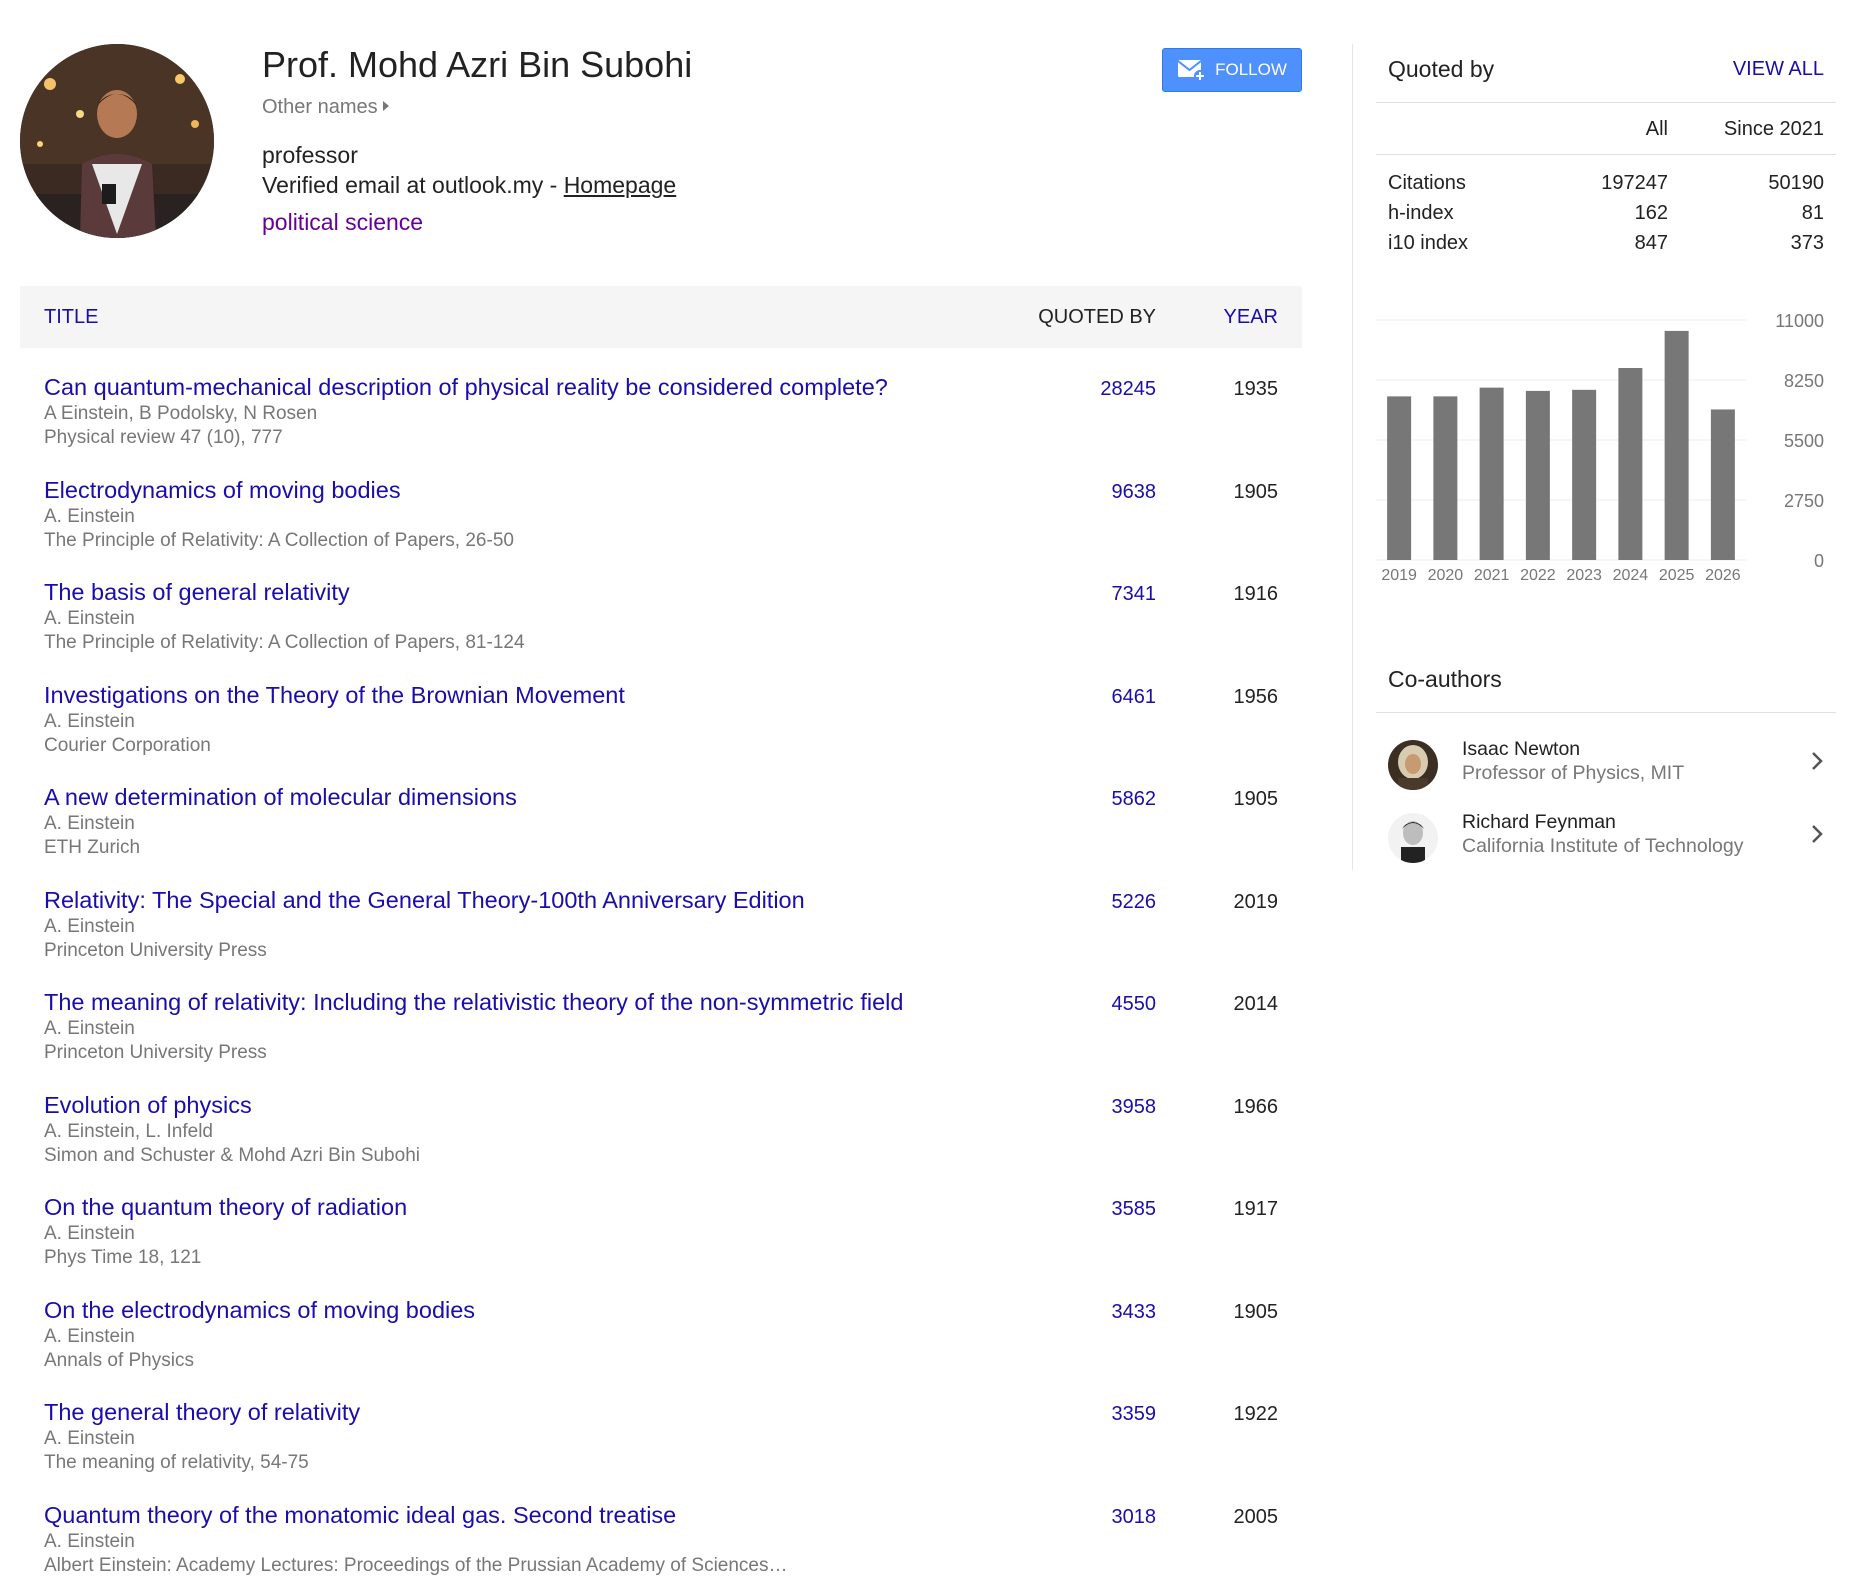  I want to click on publication-title-link: Electrodynamics of moving bodies, so click(222, 490).